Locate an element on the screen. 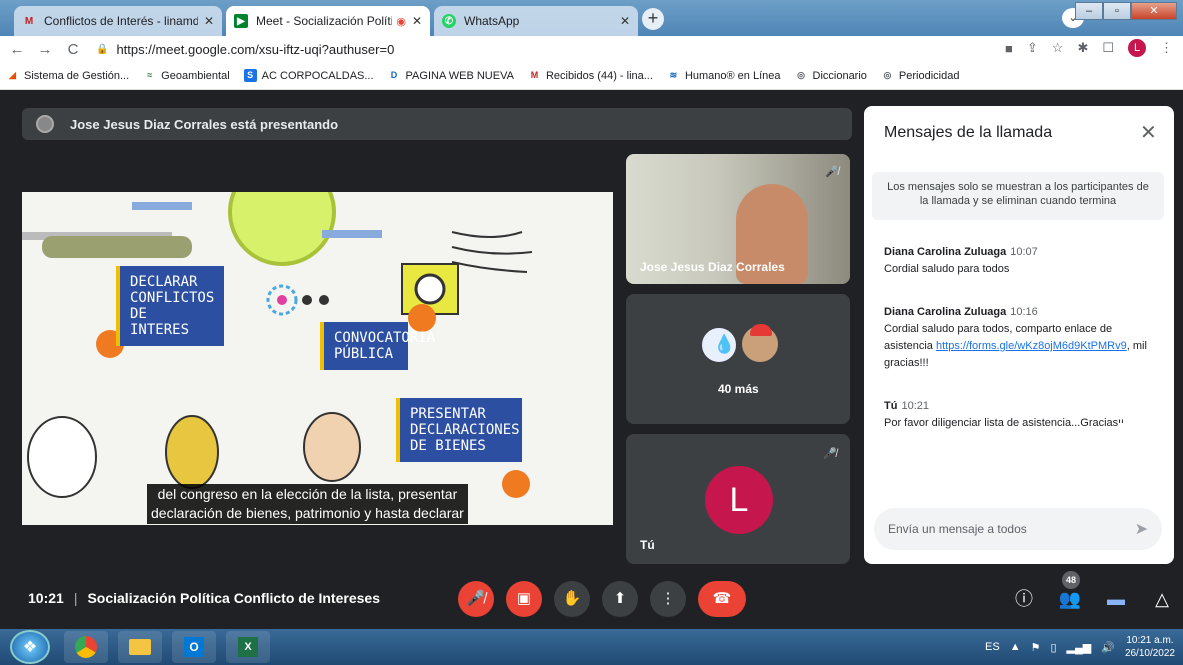 The height and width of the screenshot is (665, 1183). bookmark-icon: ◢ is located at coordinates (12, 75).